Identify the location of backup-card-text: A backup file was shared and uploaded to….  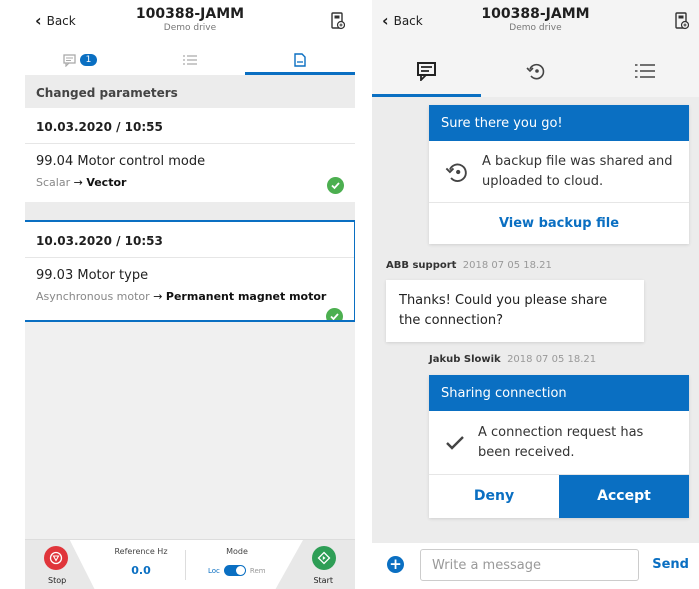
(577, 171).